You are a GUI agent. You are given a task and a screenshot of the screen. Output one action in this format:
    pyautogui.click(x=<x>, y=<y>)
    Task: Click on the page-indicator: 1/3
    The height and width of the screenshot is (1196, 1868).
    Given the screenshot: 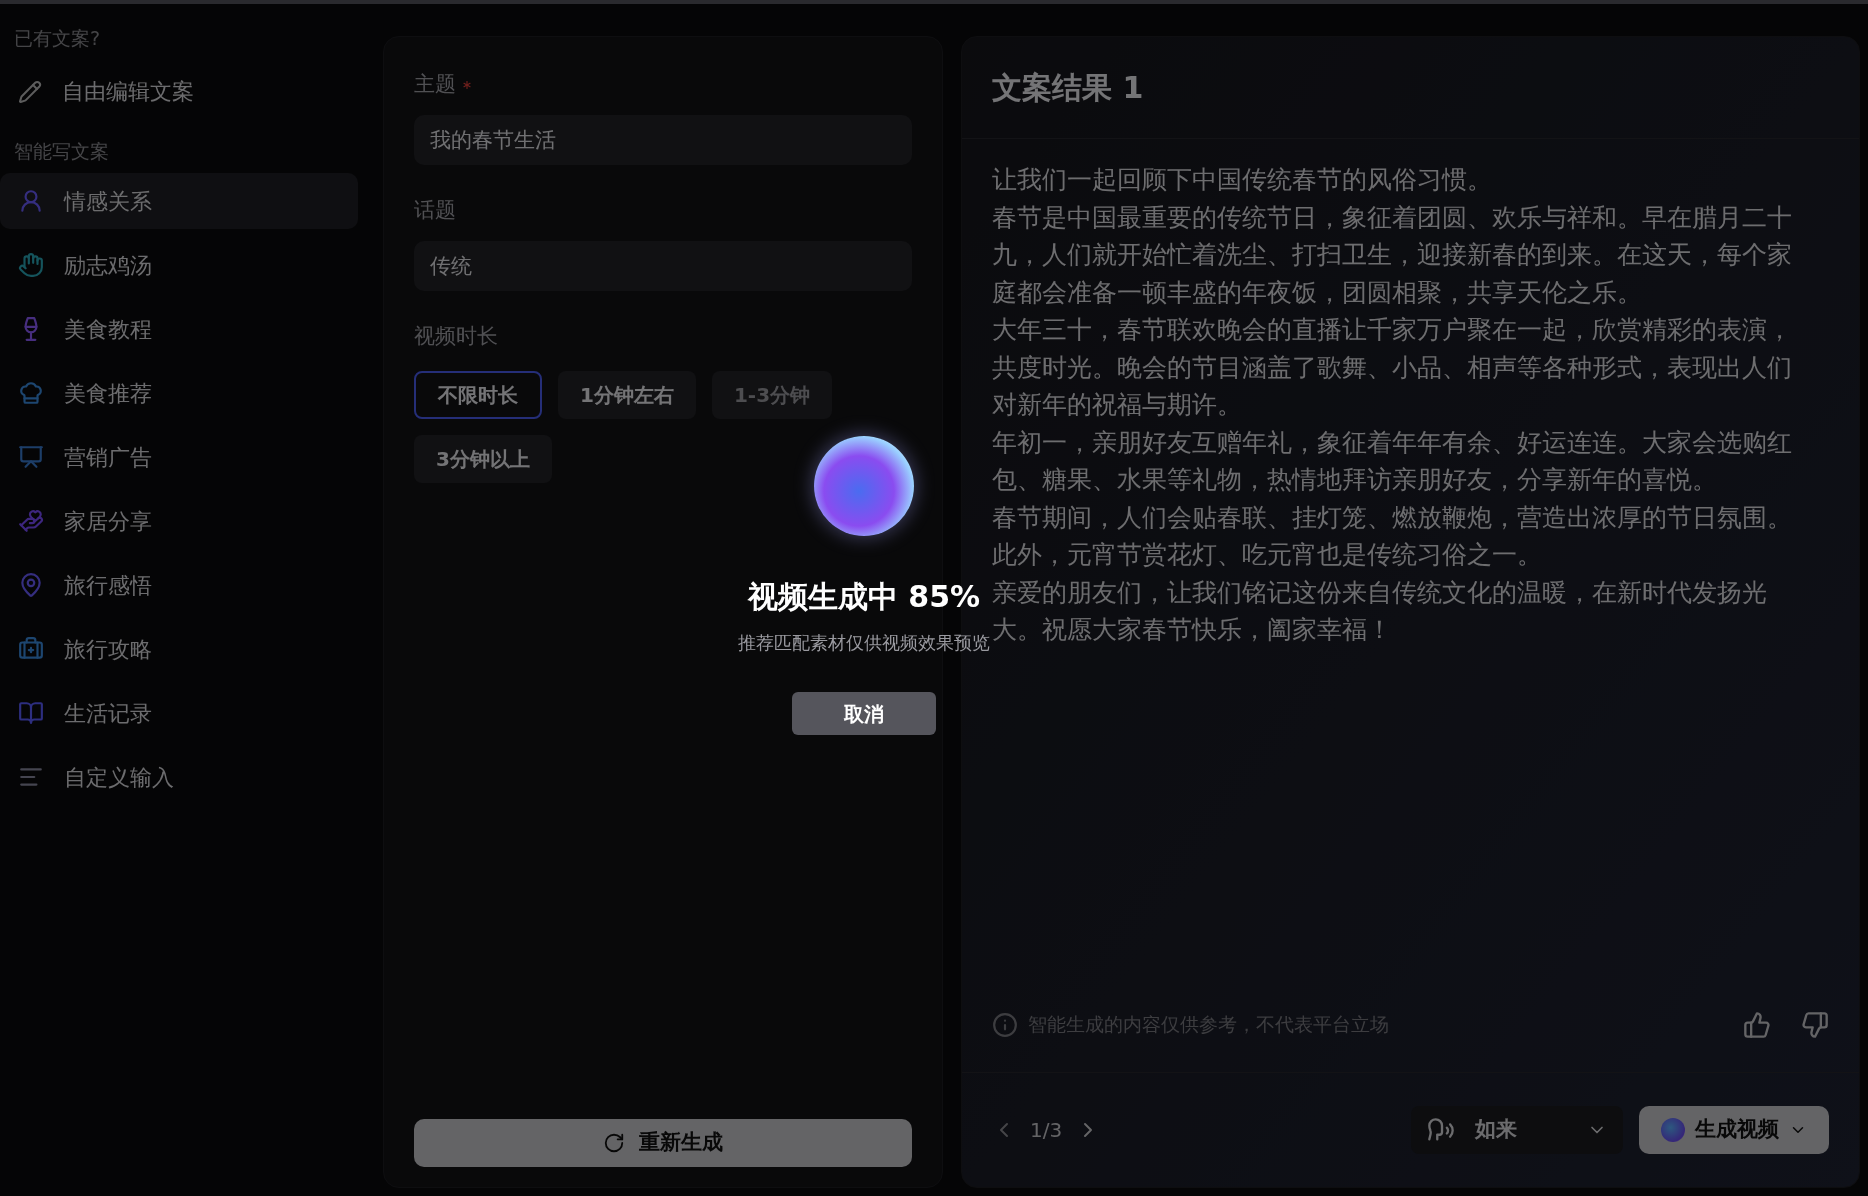 What is the action you would take?
    pyautogui.click(x=1046, y=1130)
    